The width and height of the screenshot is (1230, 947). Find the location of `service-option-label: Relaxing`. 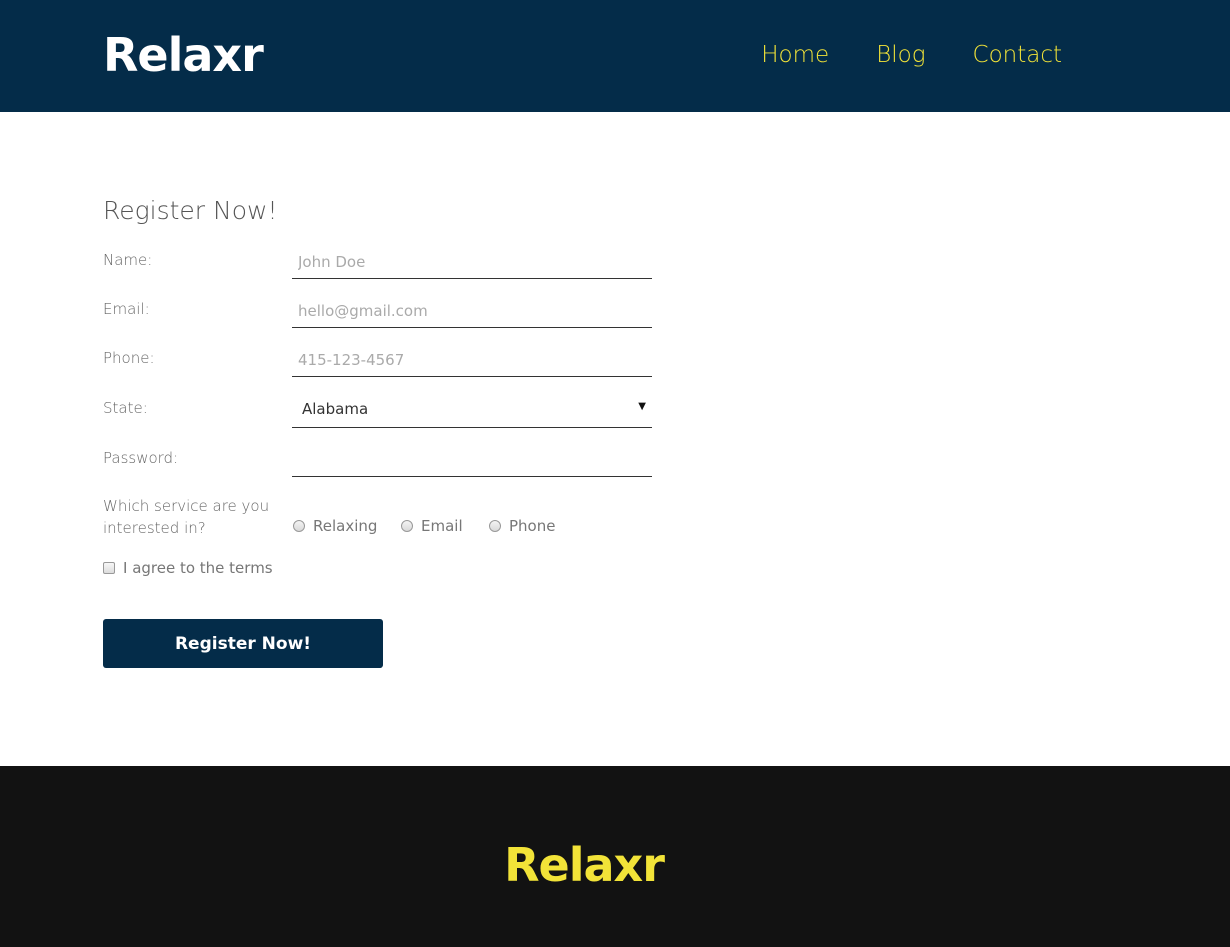

service-option-label: Relaxing is located at coordinates (345, 526).